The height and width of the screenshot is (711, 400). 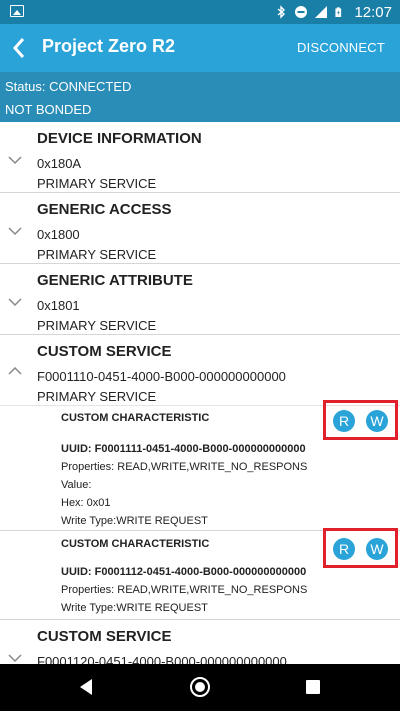 I want to click on nav-recents-icon, so click(x=313, y=687).